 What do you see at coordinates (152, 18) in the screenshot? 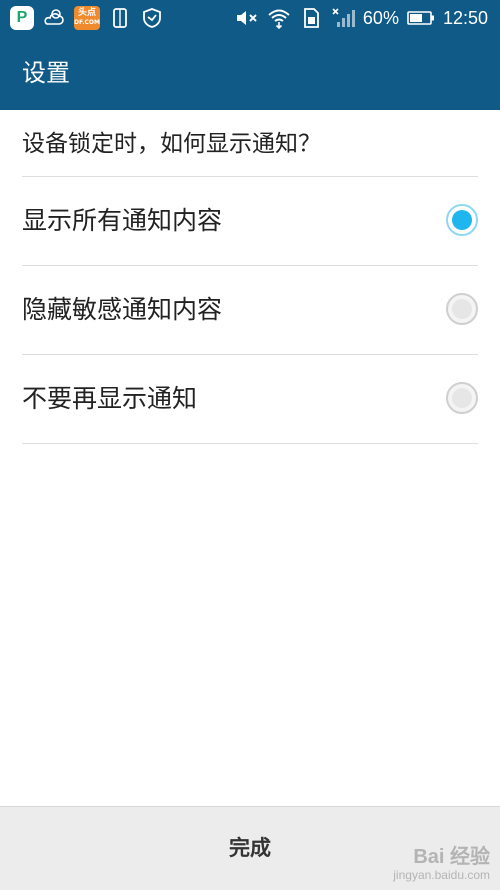
I see `shield-icon` at bounding box center [152, 18].